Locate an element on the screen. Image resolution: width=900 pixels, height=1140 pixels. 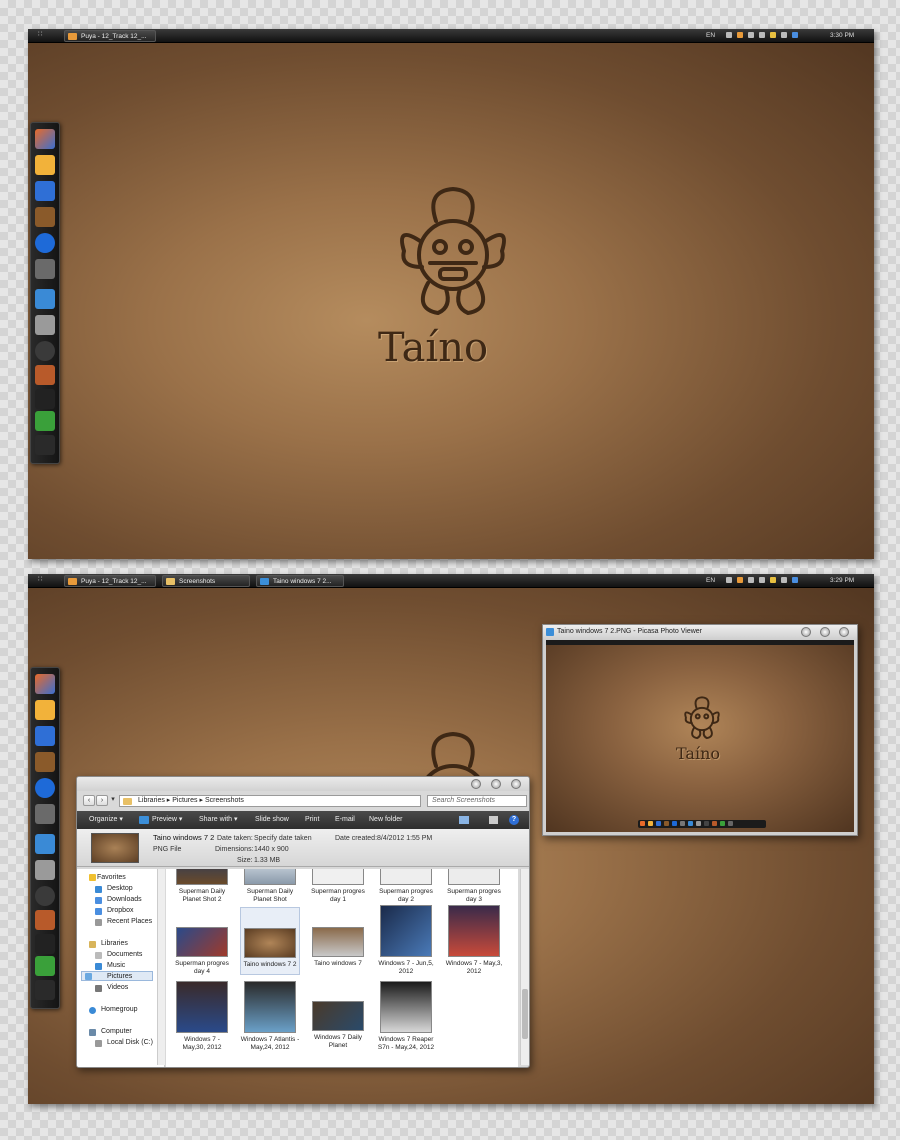
nav-favorites: Favorites is located at coordinates (111, 878).